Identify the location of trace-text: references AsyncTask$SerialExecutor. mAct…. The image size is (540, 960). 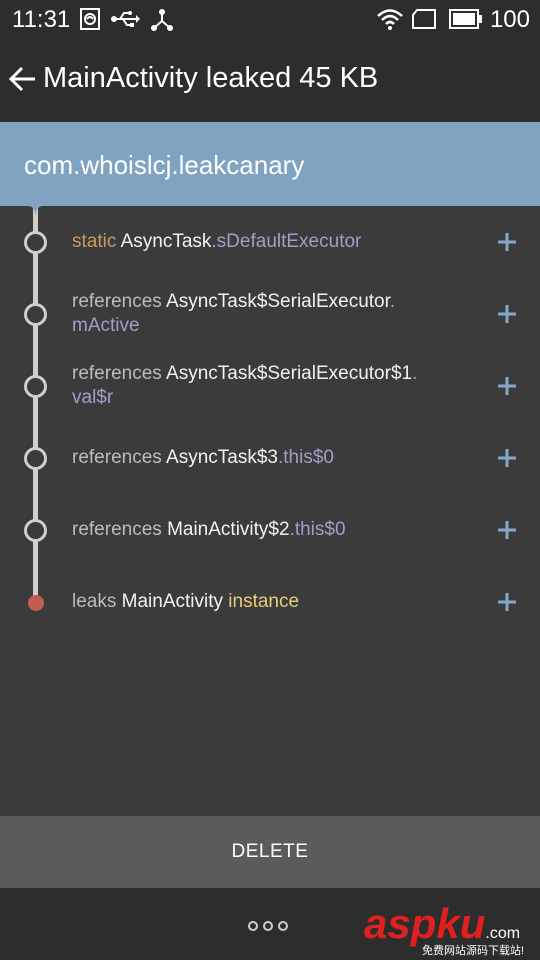
(233, 314).